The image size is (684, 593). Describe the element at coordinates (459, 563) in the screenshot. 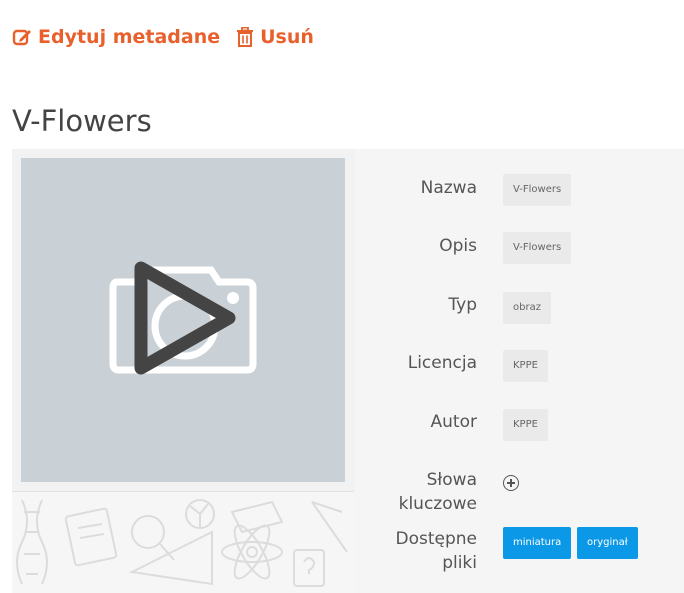

I see `files-label-line2: pliki` at that location.